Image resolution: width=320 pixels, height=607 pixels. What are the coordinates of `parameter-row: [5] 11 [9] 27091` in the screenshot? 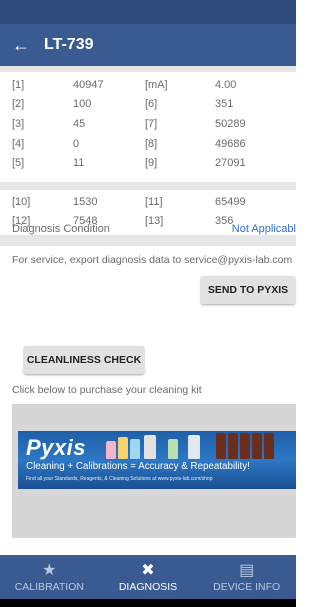 It's located at (148, 163).